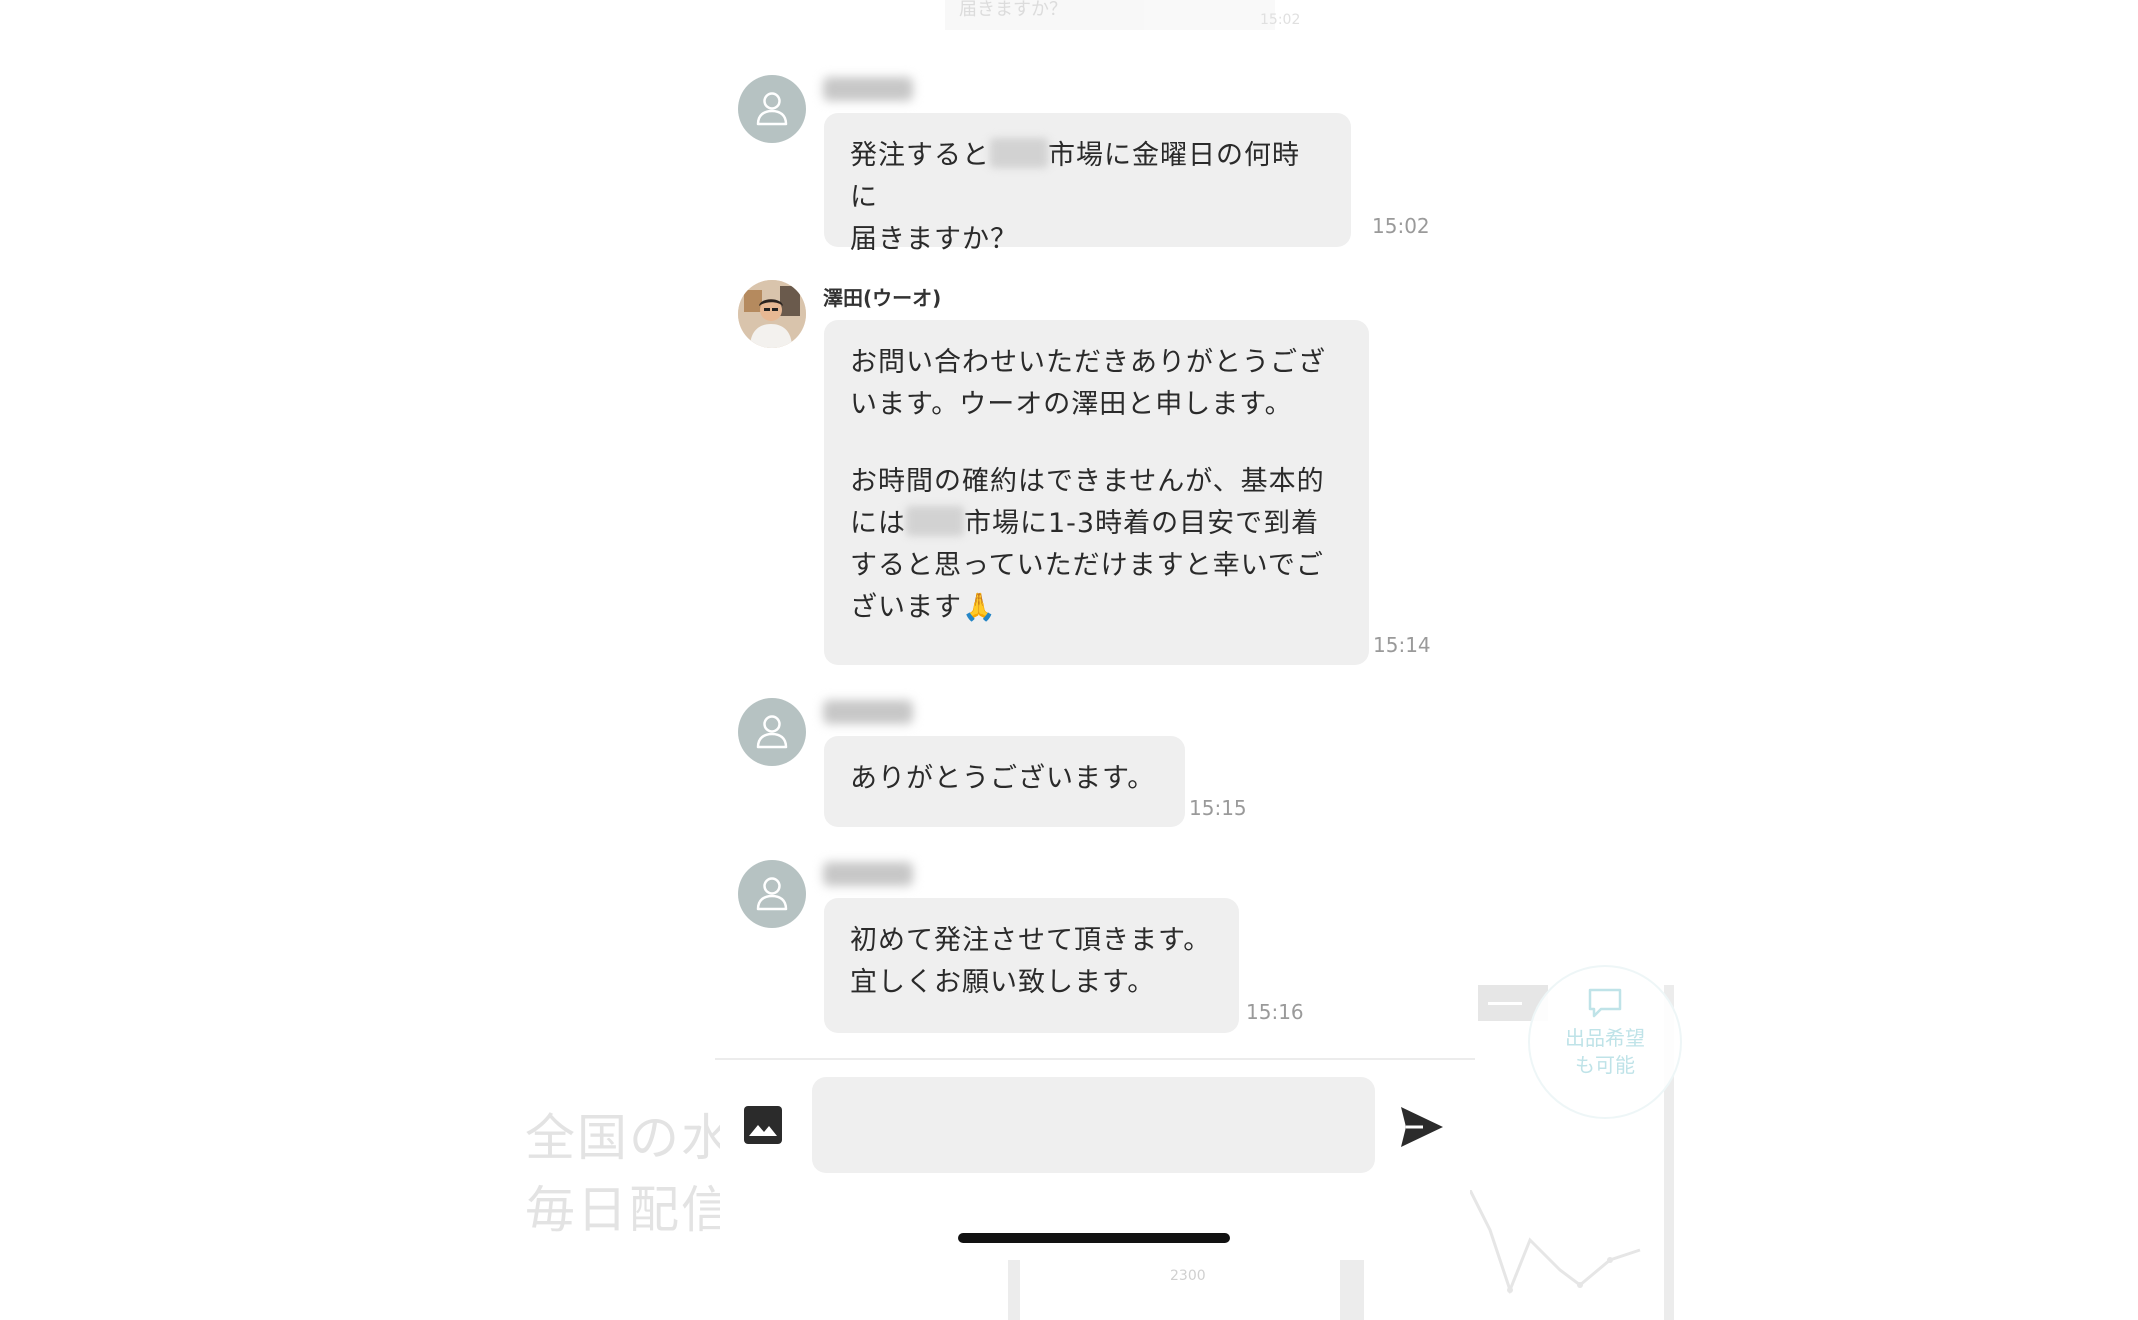 The width and height of the screenshot is (2138, 1320). What do you see at coordinates (1402, 645) in the screenshot?
I see `message-time: 15:14` at bounding box center [1402, 645].